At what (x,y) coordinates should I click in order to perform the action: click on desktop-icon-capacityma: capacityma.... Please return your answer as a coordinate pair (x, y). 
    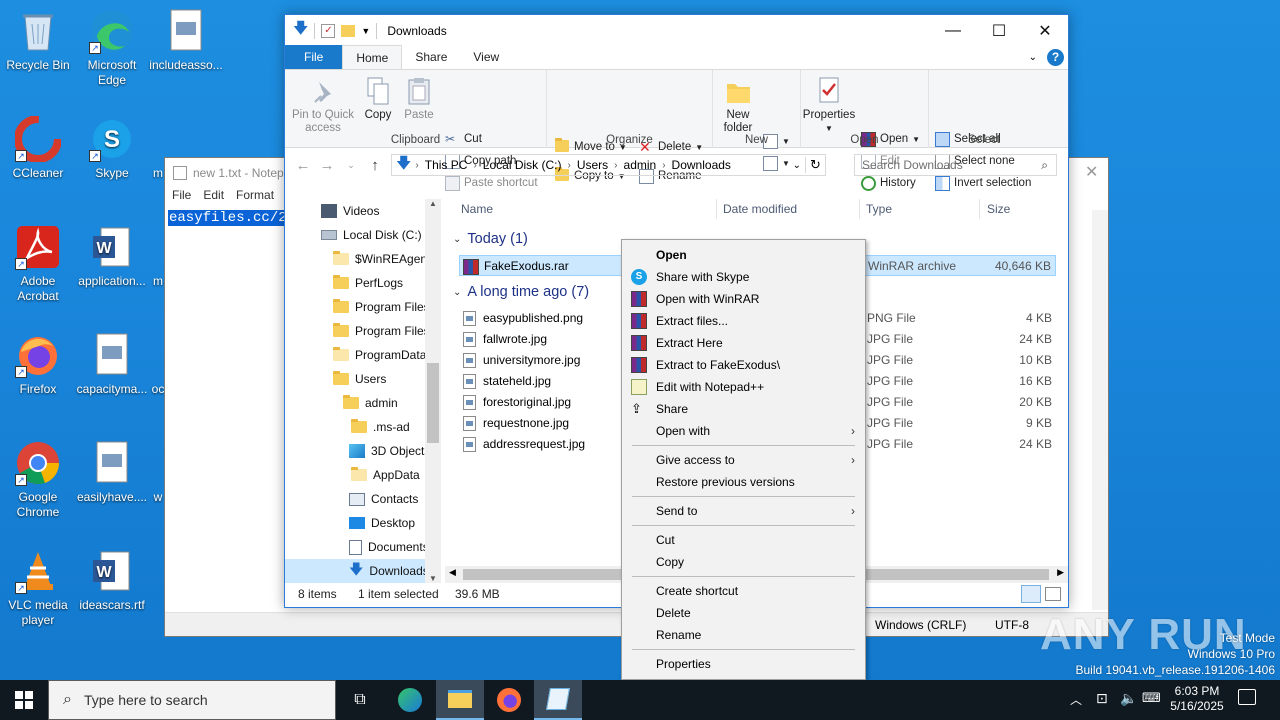
    Looking at the image, I should click on (112, 364).